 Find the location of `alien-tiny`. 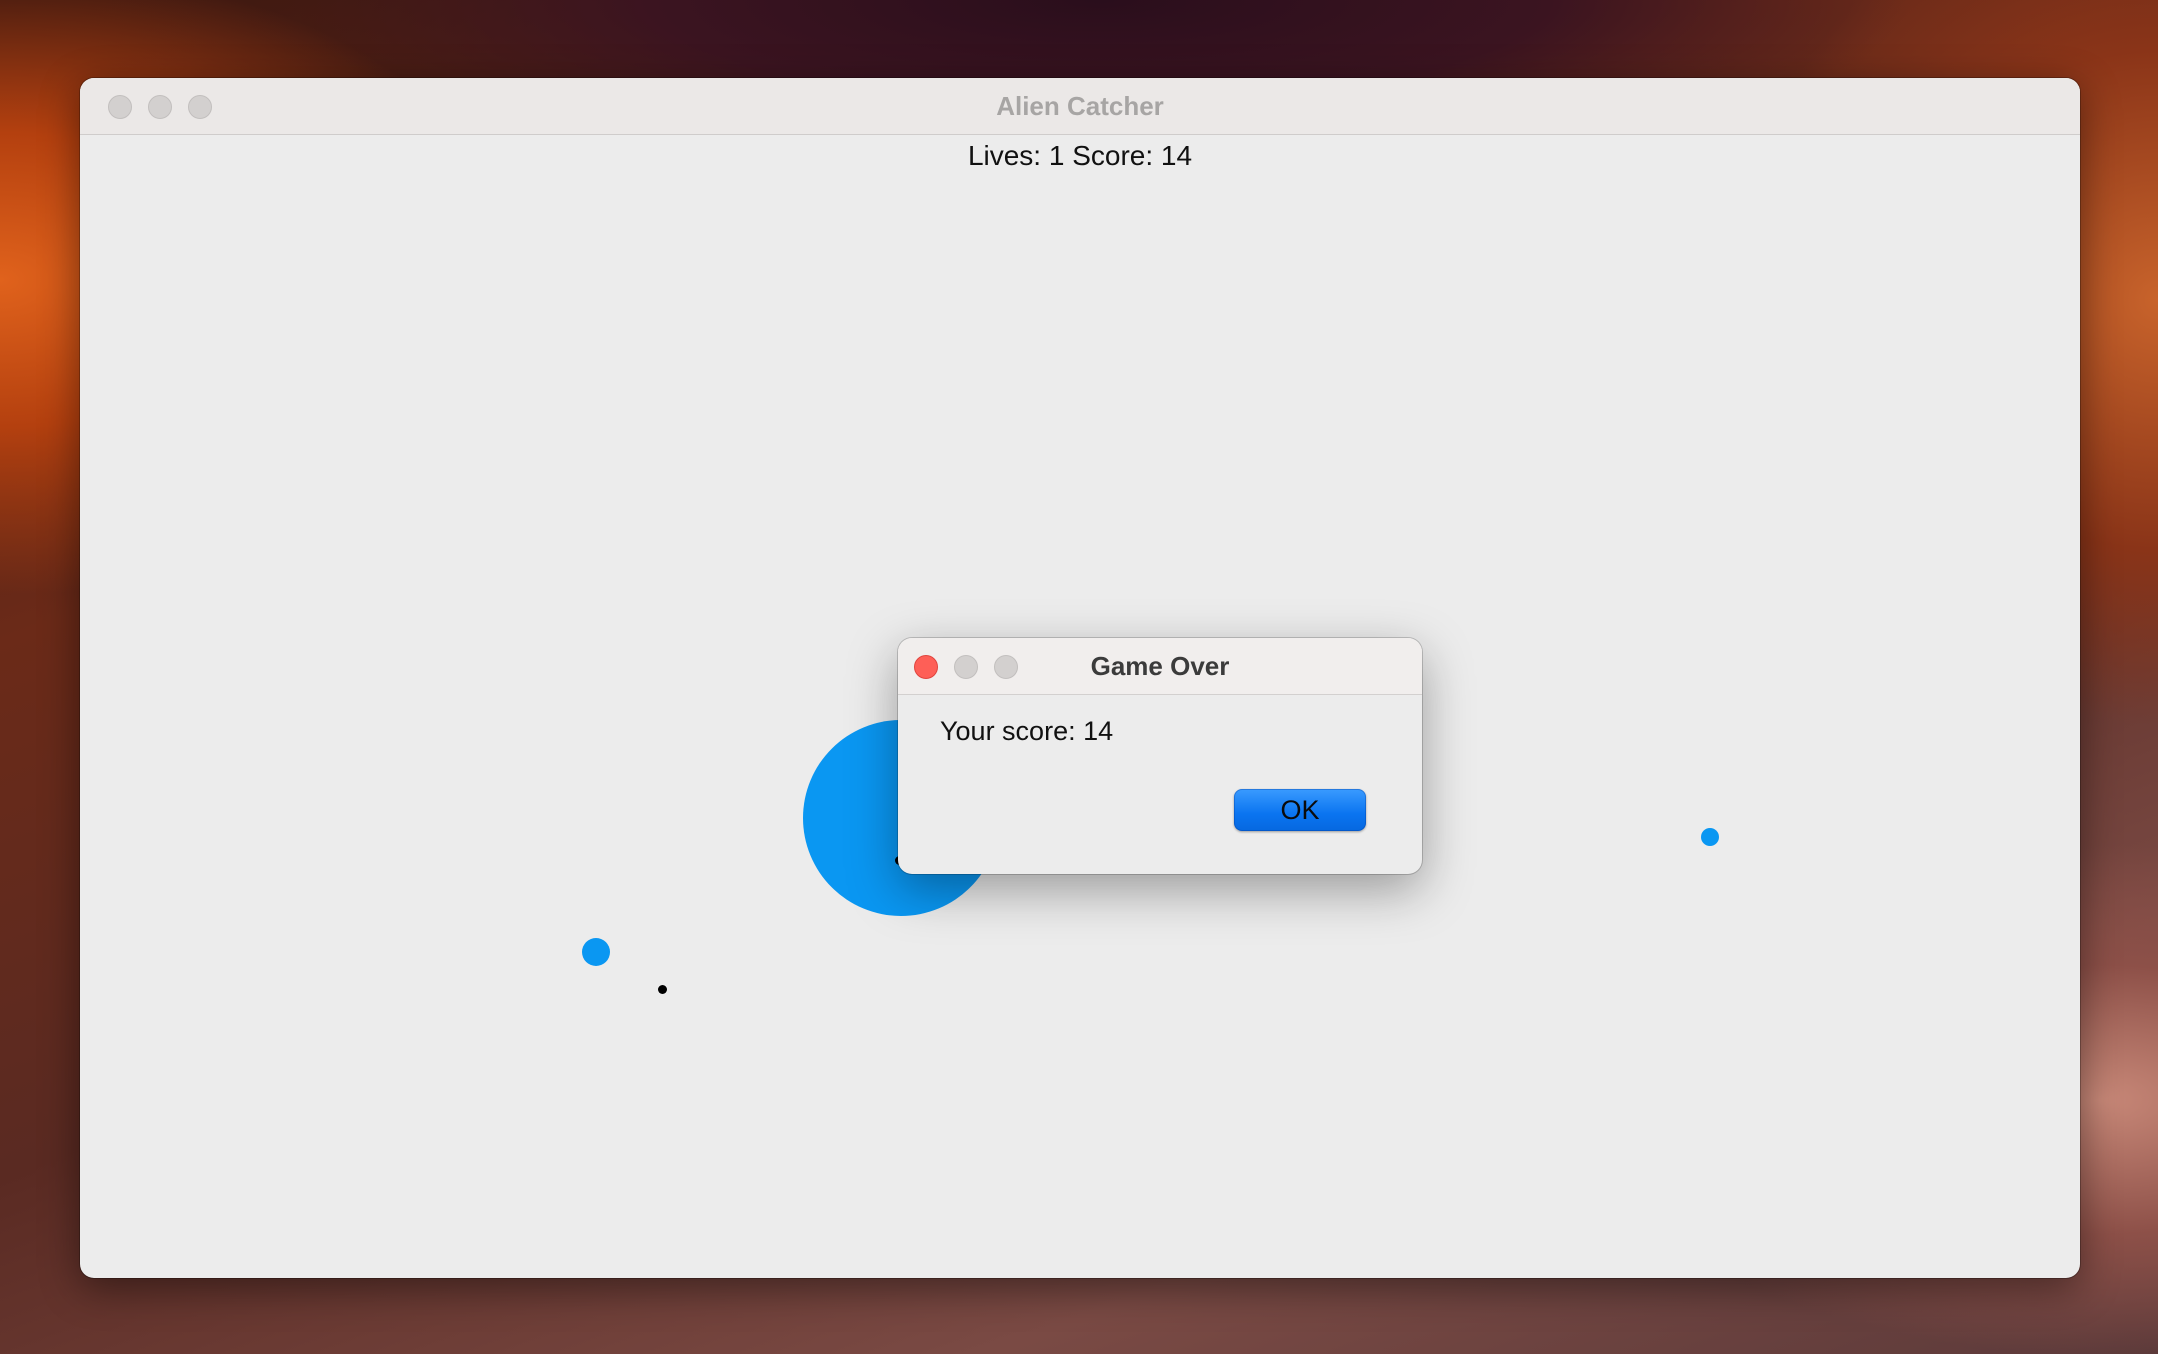

alien-tiny is located at coordinates (1710, 837).